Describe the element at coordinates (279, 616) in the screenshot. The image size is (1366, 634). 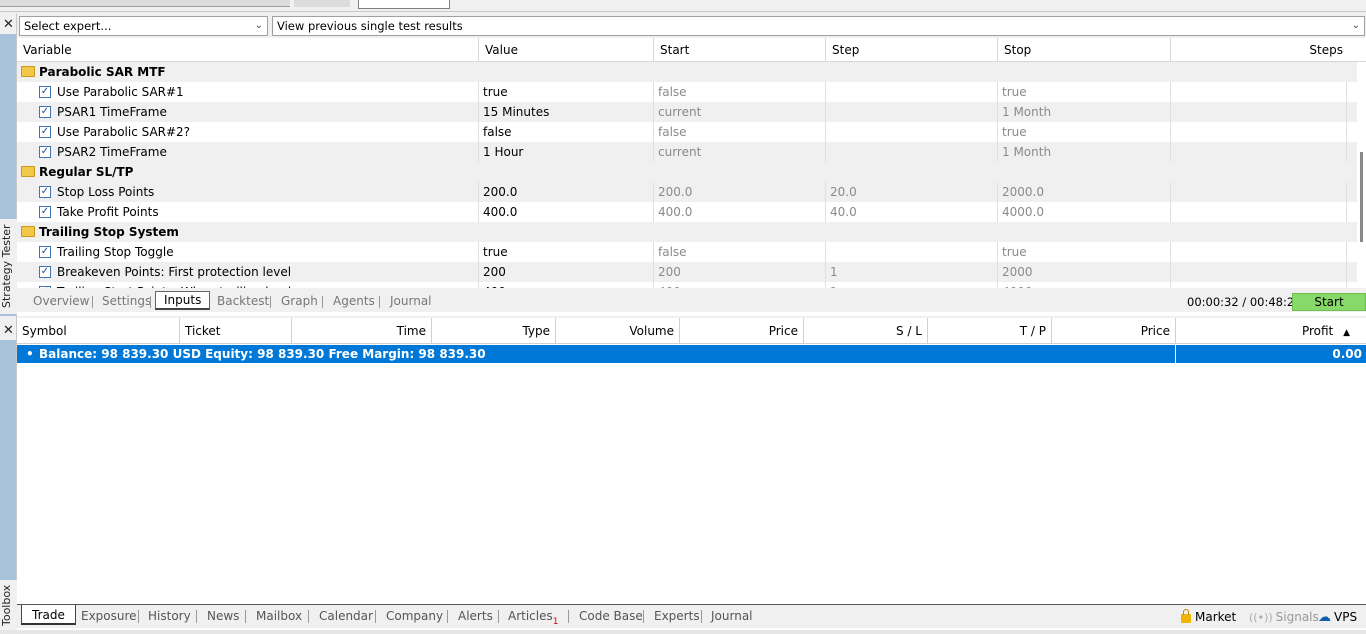
I see `tab-mailbox: Mailbox` at that location.